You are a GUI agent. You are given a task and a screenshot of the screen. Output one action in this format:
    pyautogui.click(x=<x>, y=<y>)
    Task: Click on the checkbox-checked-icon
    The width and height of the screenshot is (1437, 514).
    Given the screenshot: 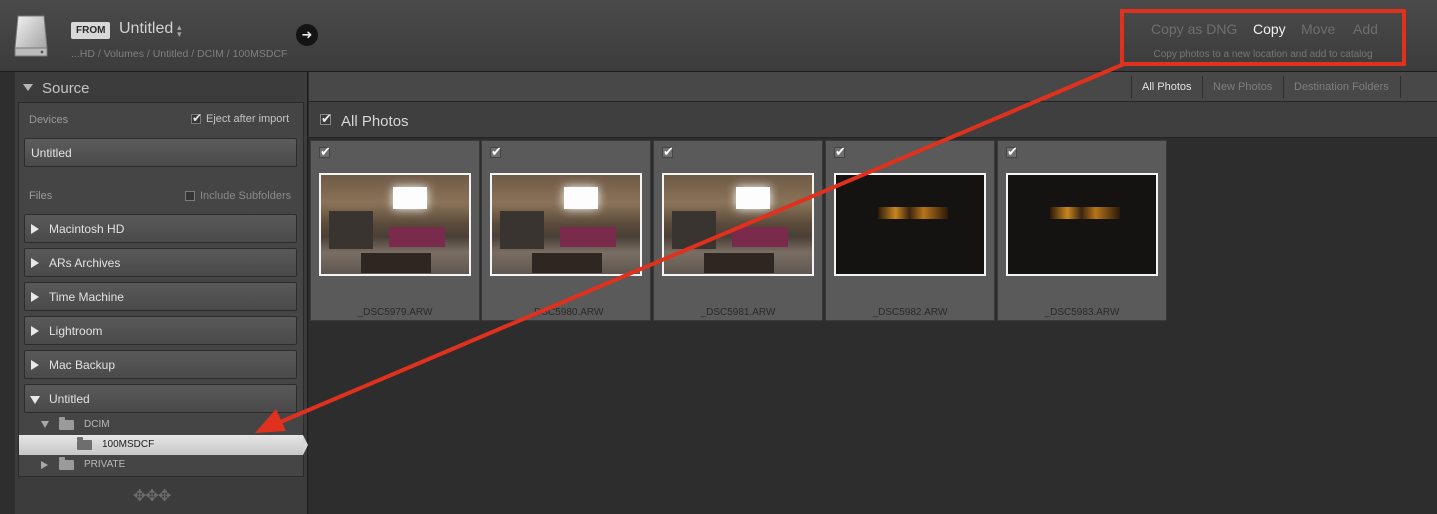 What is the action you would take?
    pyautogui.click(x=196, y=118)
    